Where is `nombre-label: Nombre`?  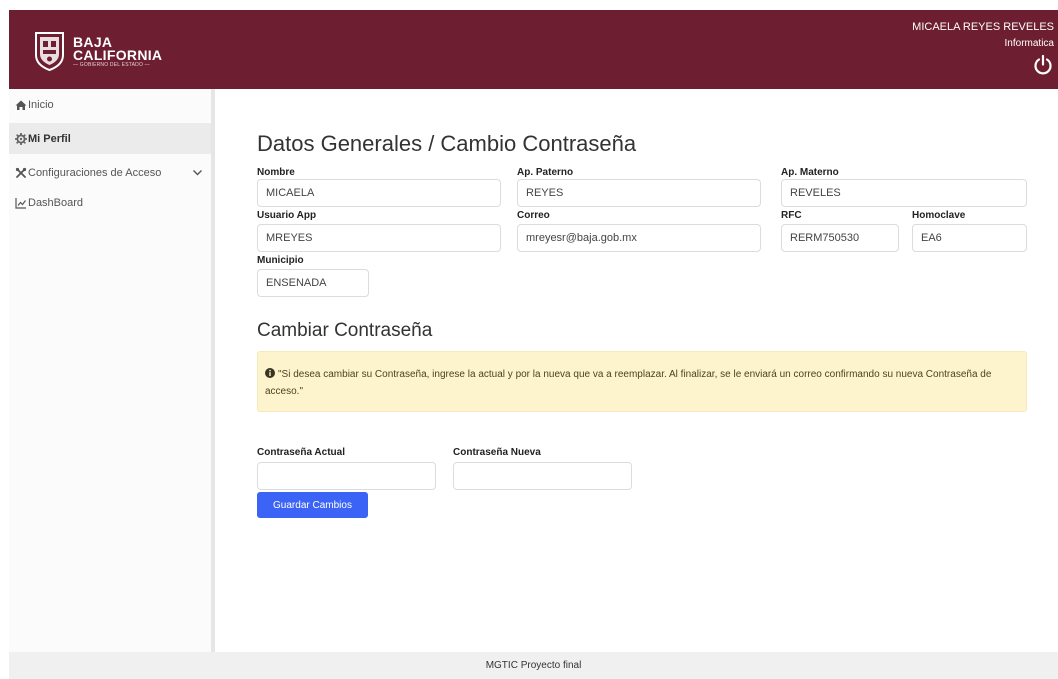
nombre-label: Nombre is located at coordinates (276, 172).